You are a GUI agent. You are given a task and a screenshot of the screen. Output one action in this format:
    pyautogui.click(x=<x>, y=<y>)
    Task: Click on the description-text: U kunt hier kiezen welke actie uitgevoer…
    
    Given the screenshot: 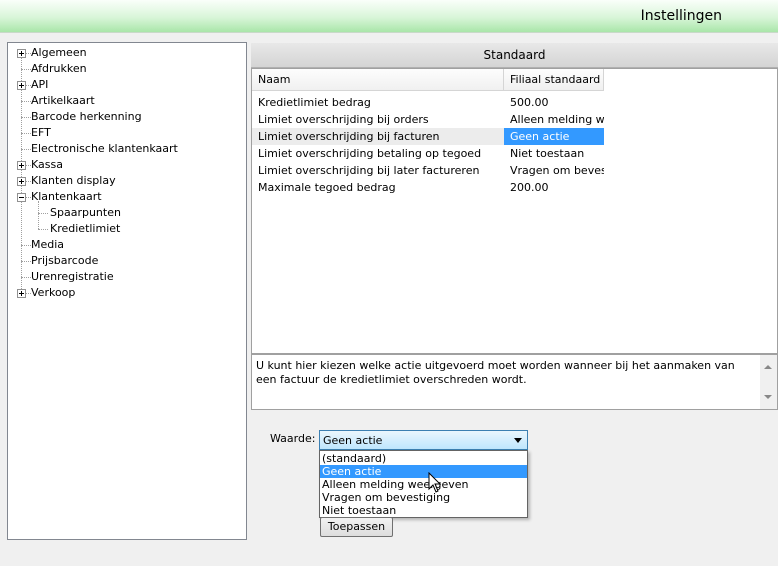 What is the action you would take?
    pyautogui.click(x=495, y=372)
    